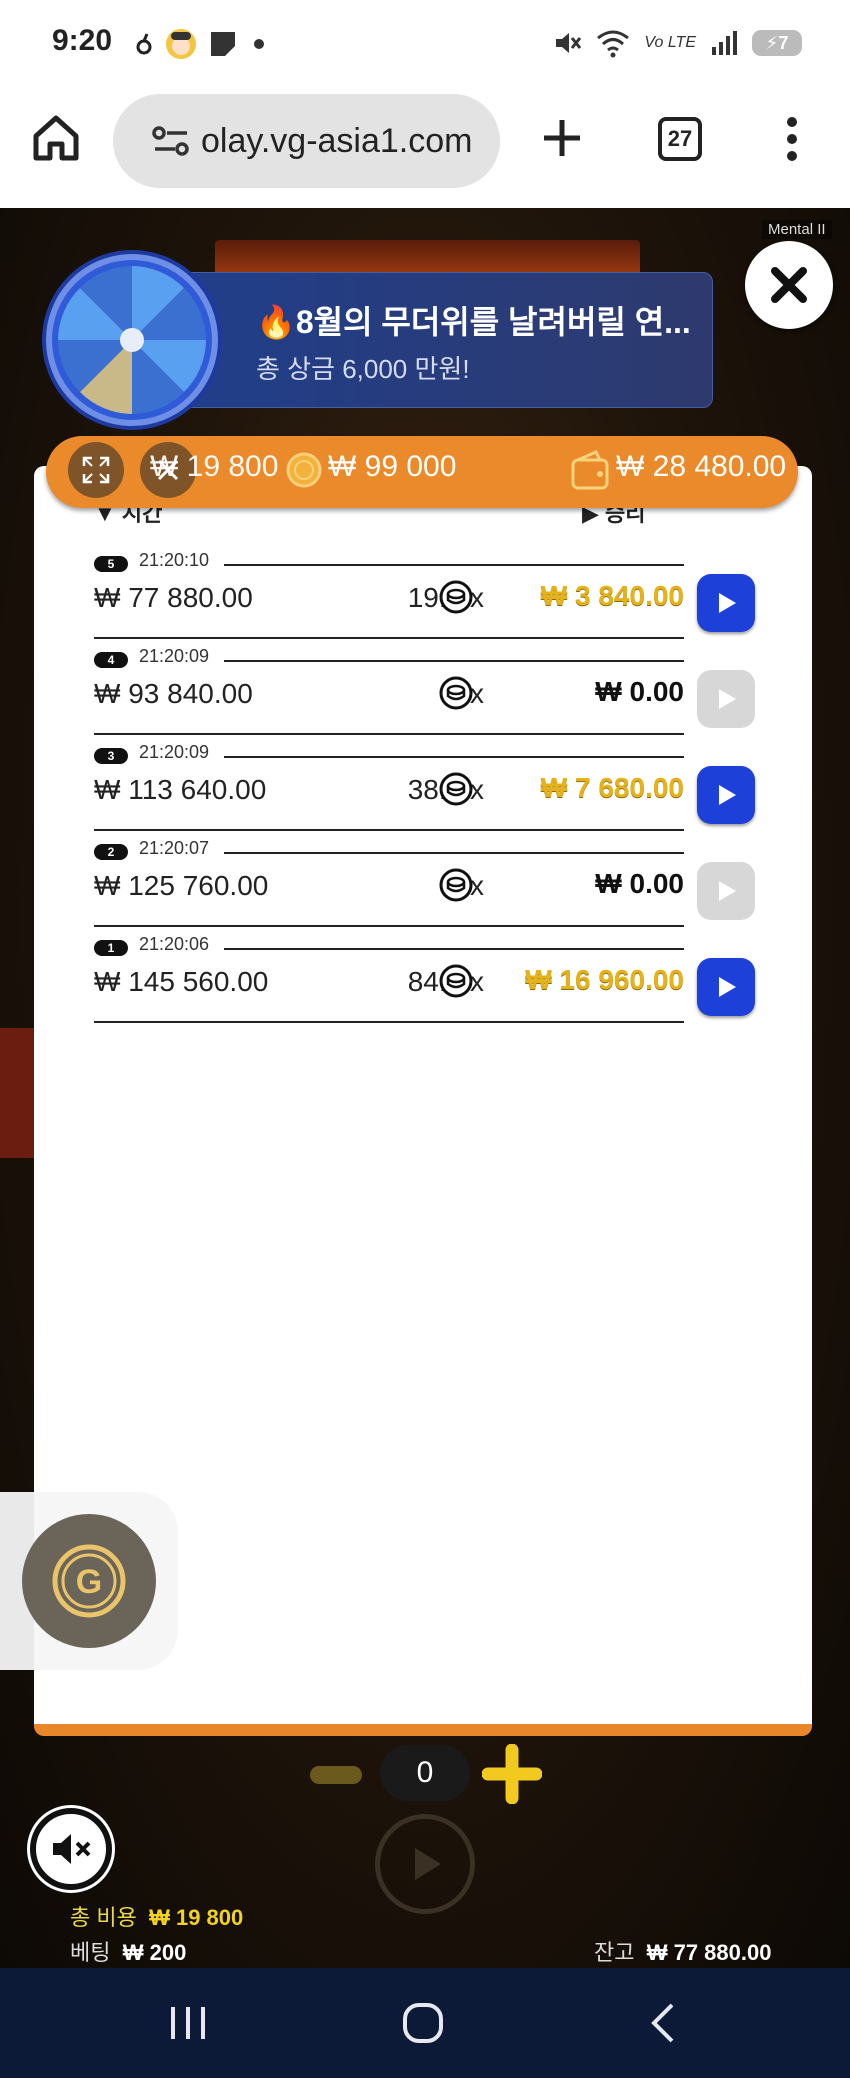  What do you see at coordinates (663, 2023) in the screenshot?
I see `back-icon` at bounding box center [663, 2023].